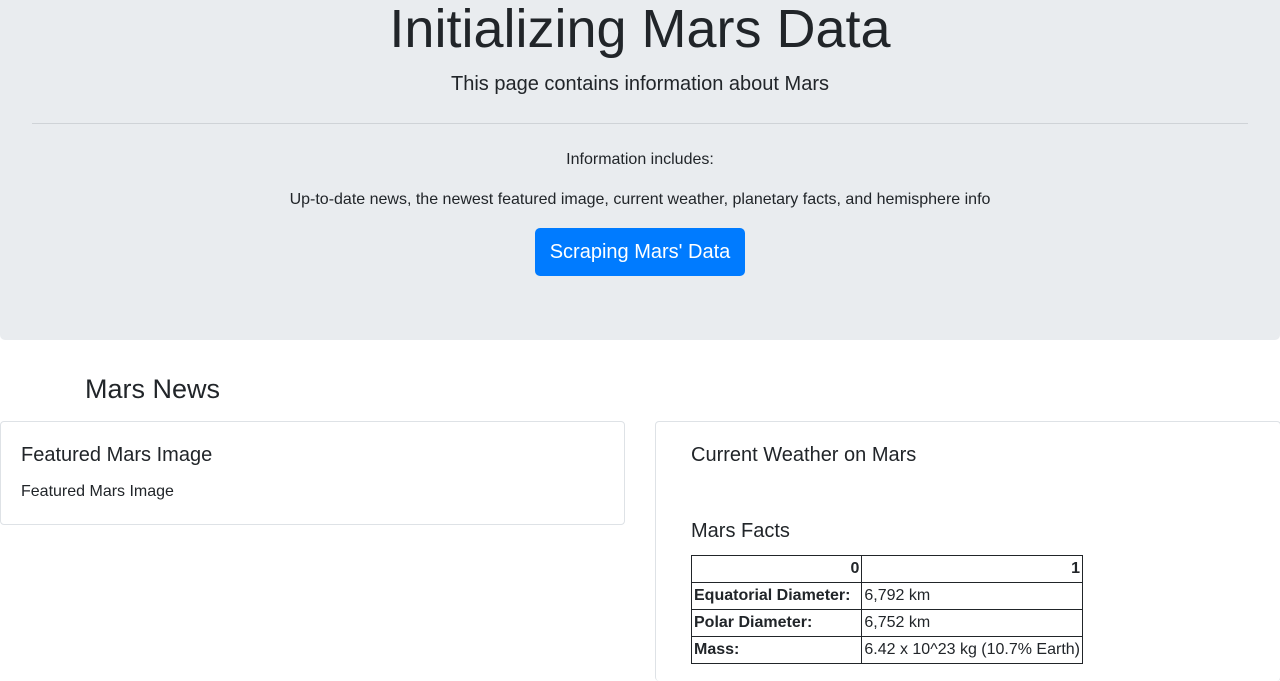  Describe the element at coordinates (972, 623) in the screenshot. I see `fact-value: 6,752 km` at that location.